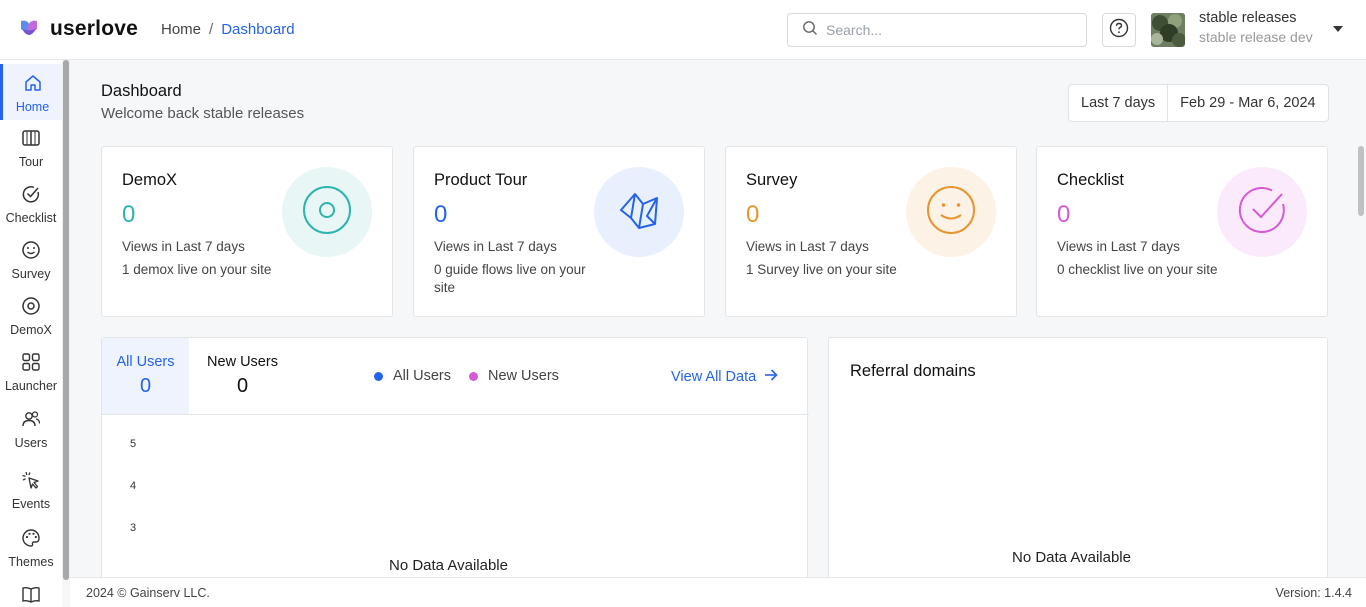 The image size is (1366, 607). I want to click on breadcrumb: Home / Dashboard, so click(228, 29).